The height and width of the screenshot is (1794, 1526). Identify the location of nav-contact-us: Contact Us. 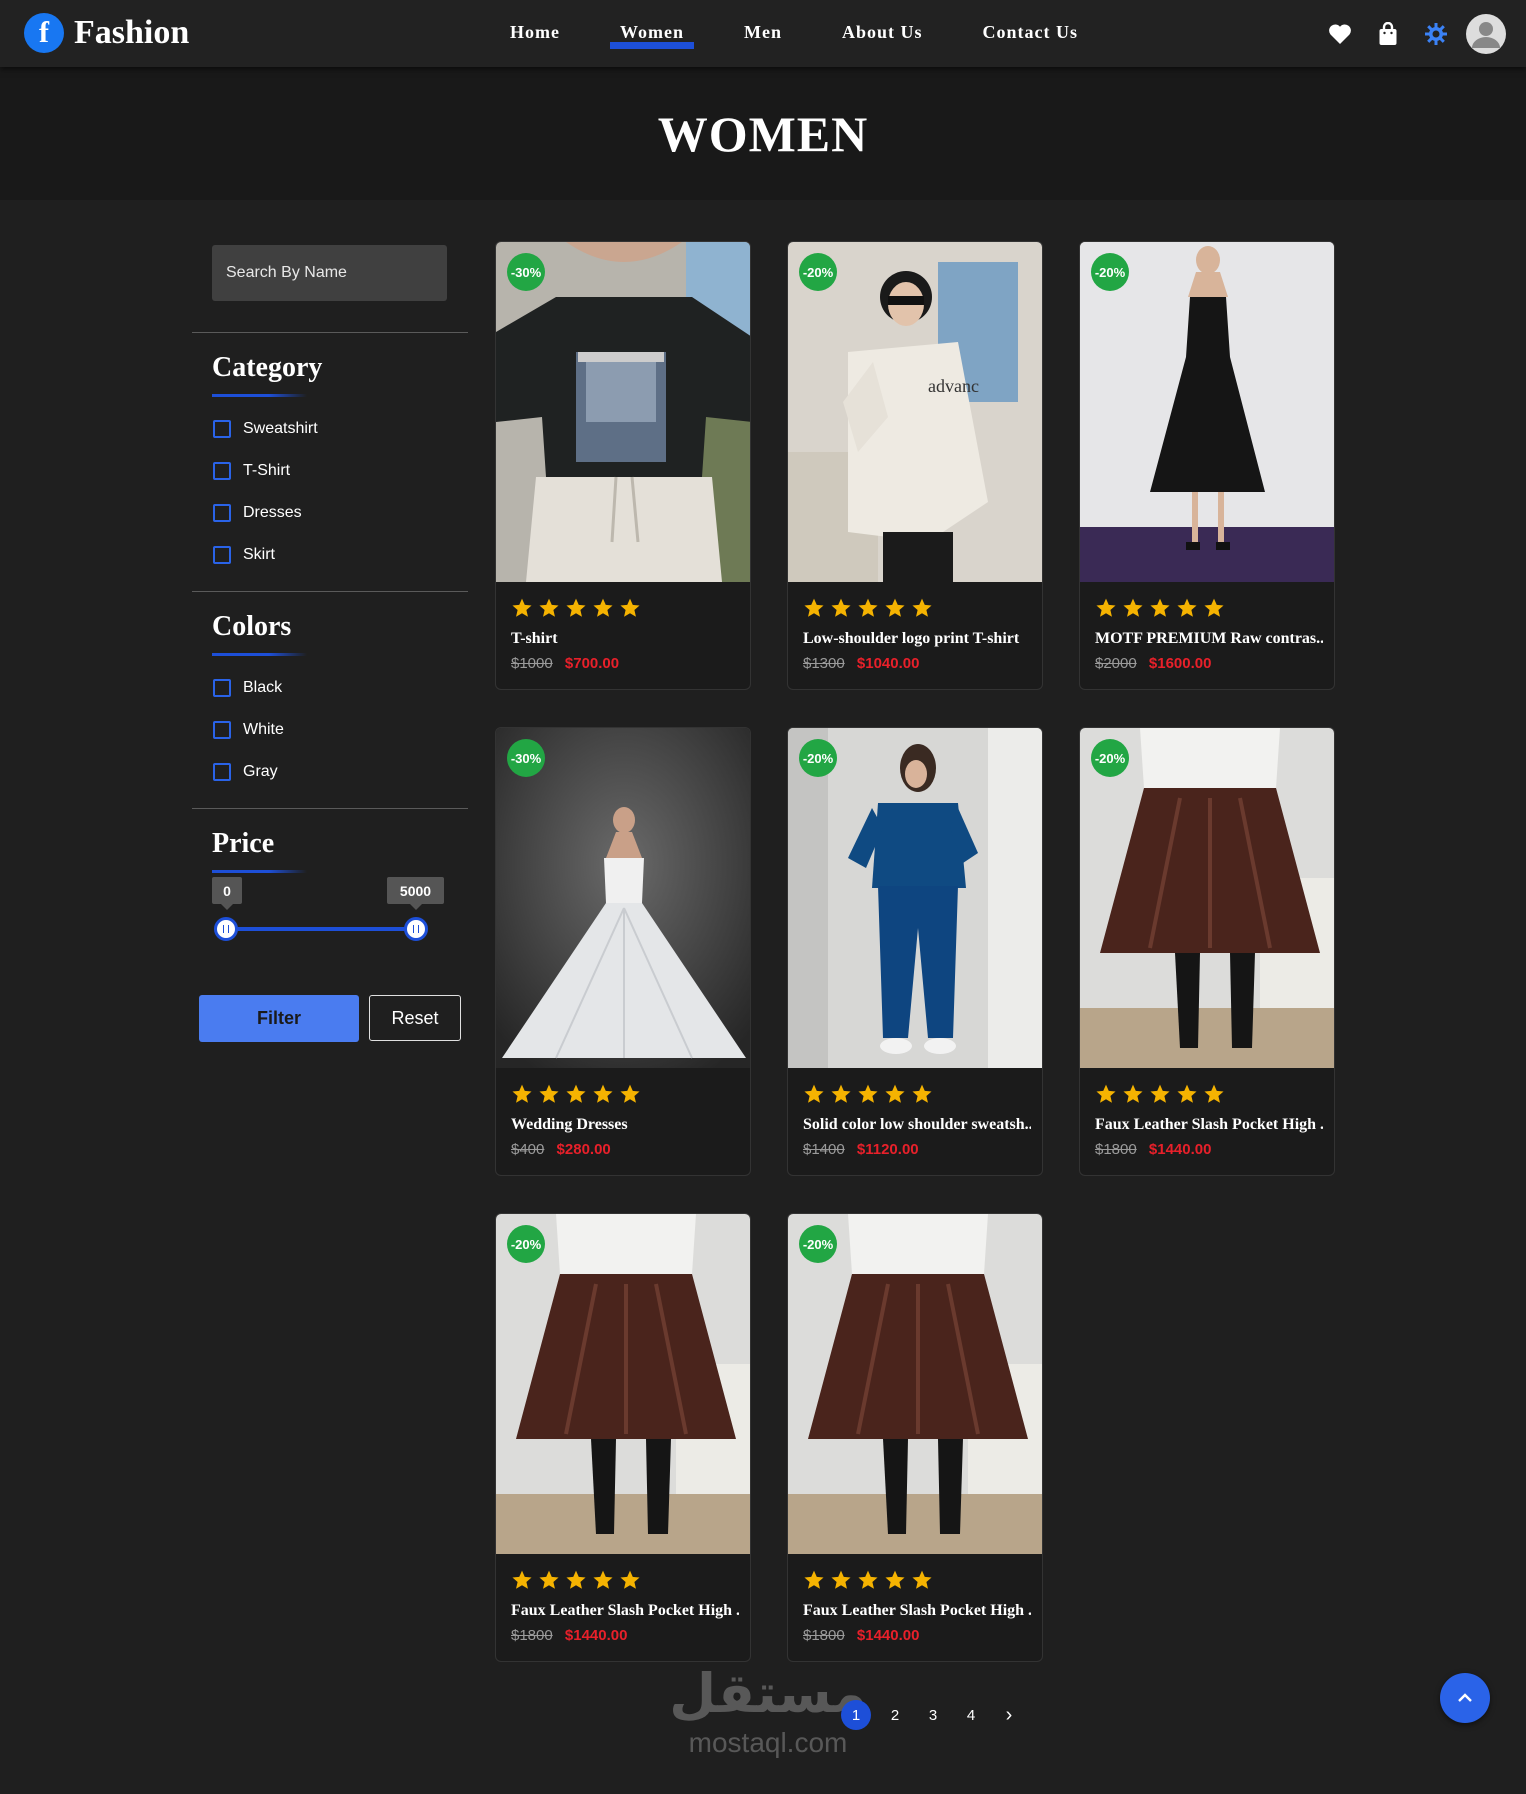
(1031, 32).